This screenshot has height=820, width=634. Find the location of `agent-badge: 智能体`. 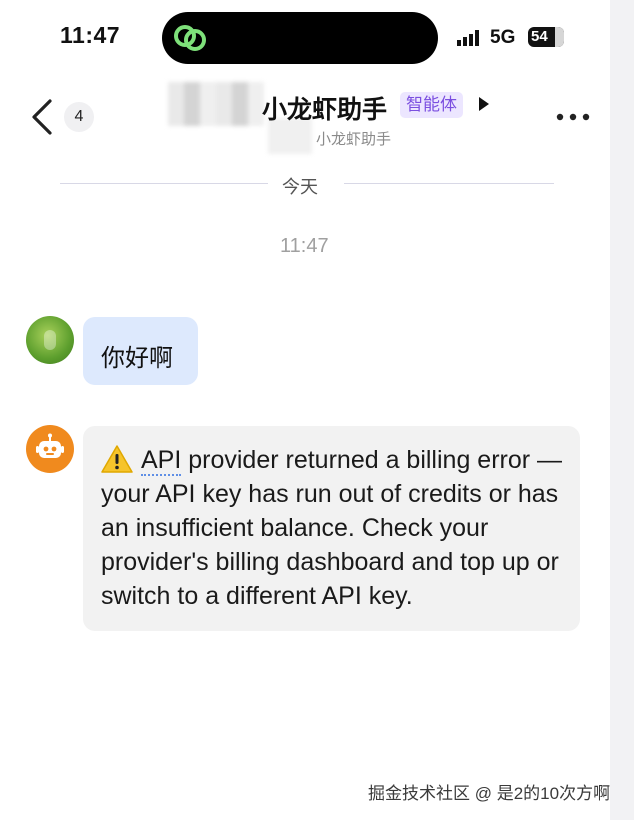

agent-badge: 智能体 is located at coordinates (431, 105).